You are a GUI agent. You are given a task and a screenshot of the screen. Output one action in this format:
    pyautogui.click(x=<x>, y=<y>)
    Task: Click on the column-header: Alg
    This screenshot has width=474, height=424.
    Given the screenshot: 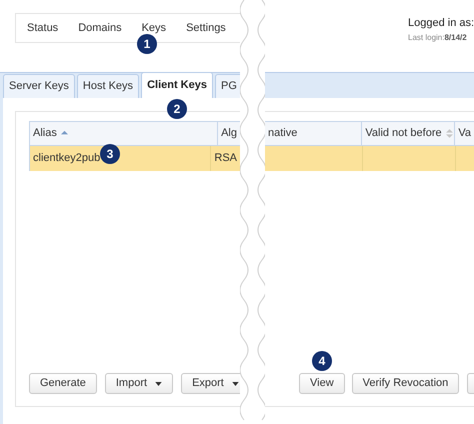 What is the action you would take?
    pyautogui.click(x=229, y=133)
    